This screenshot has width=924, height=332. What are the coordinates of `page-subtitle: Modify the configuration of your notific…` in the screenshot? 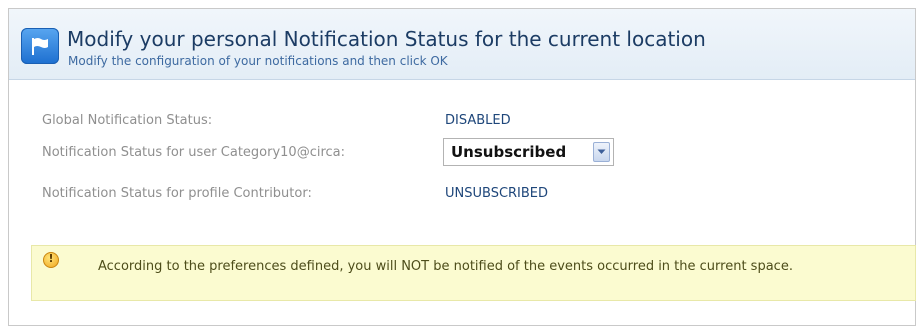 It's located at (258, 61).